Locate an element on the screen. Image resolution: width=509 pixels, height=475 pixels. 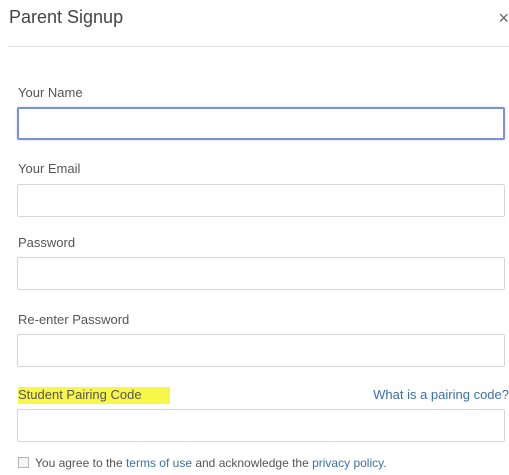
agreement-text-2: and acknowledge the is located at coordinates (252, 463).